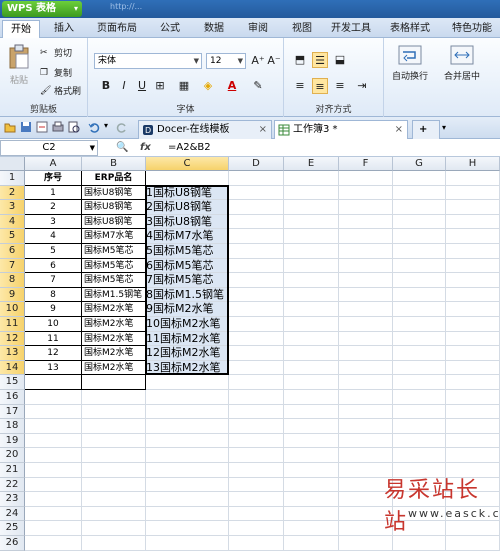 The width and height of the screenshot is (500, 551). What do you see at coordinates (472, 29) in the screenshot?
I see `tab-features: 特色功能` at bounding box center [472, 29].